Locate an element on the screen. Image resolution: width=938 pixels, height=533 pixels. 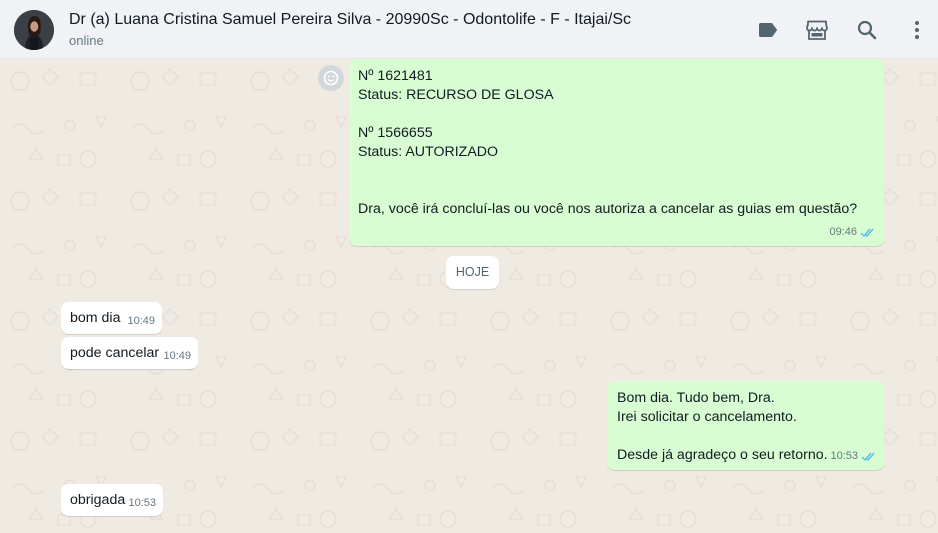
message-text: obrigada is located at coordinates (98, 500).